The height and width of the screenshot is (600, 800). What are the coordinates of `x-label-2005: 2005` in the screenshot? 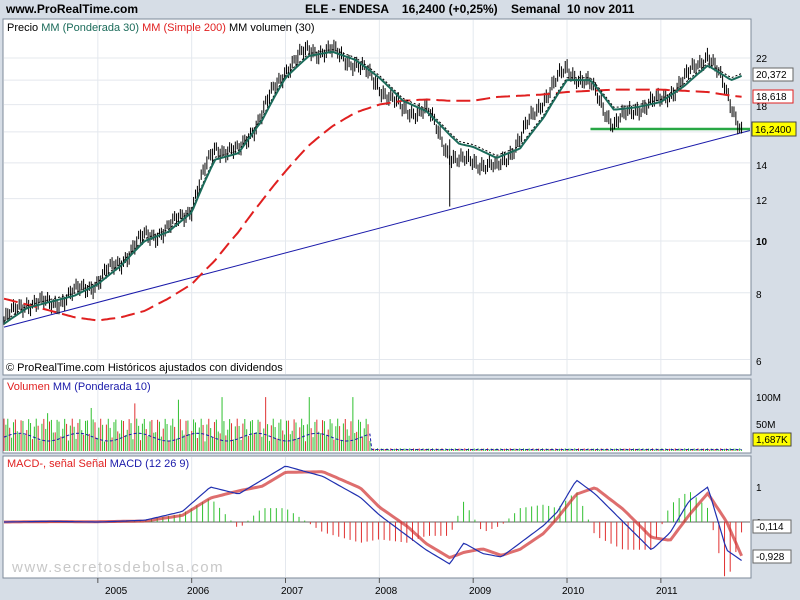 It's located at (116, 591).